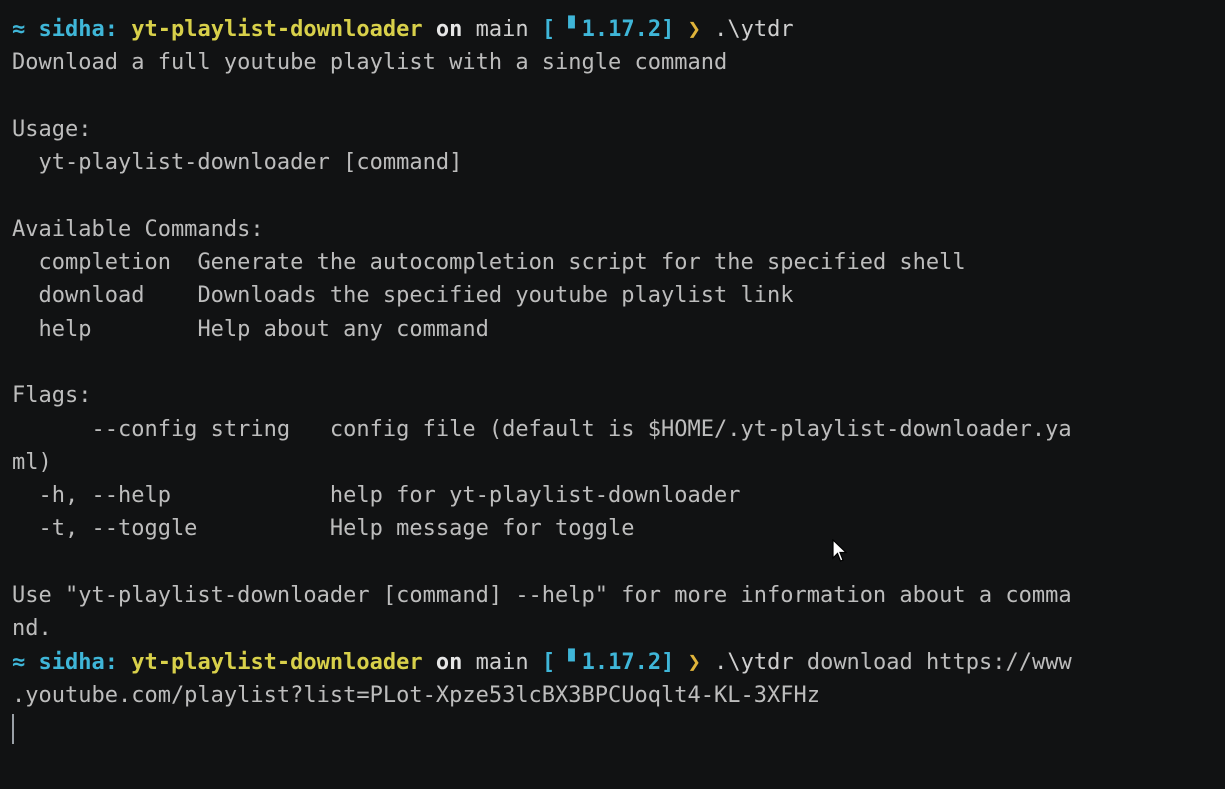 Image resolution: width=1225 pixels, height=789 pixels. What do you see at coordinates (105, 296) in the screenshot?
I see `command-name: download` at bounding box center [105, 296].